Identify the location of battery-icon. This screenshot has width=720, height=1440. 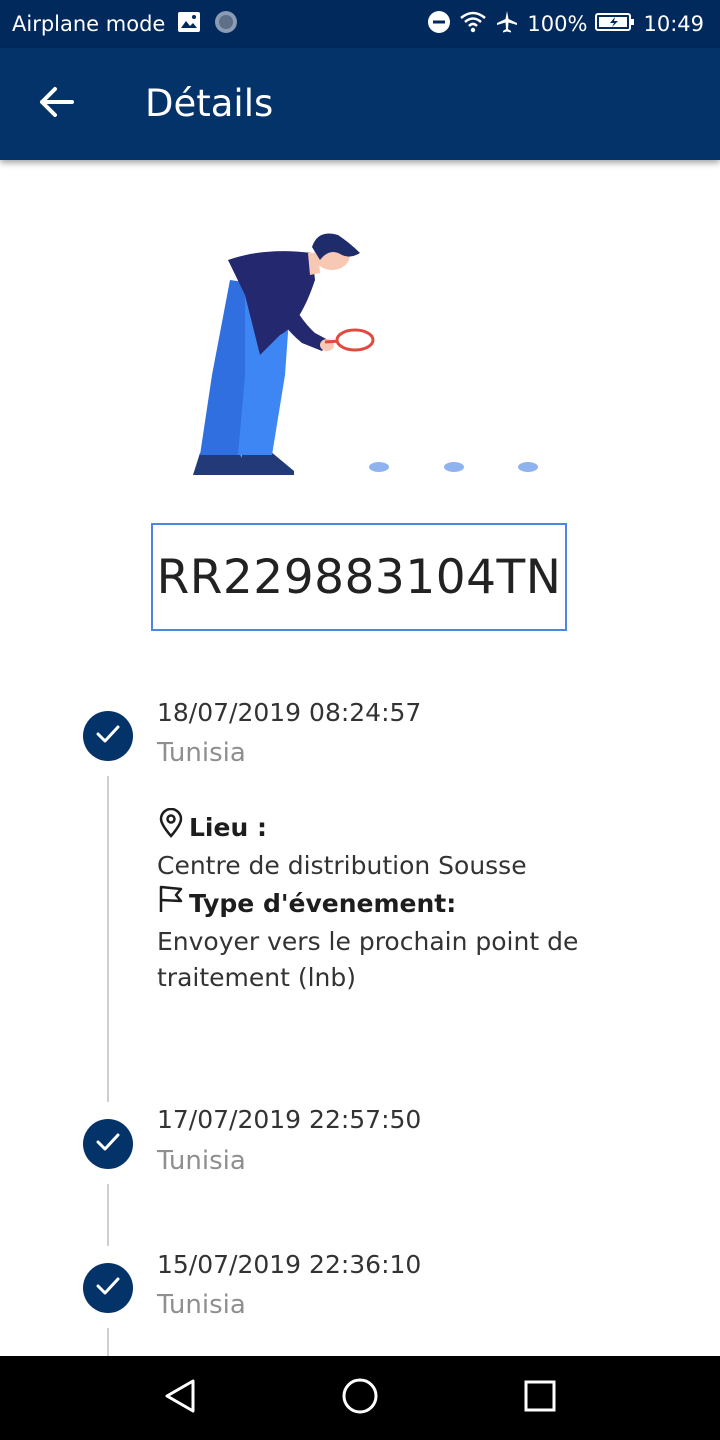
(615, 24).